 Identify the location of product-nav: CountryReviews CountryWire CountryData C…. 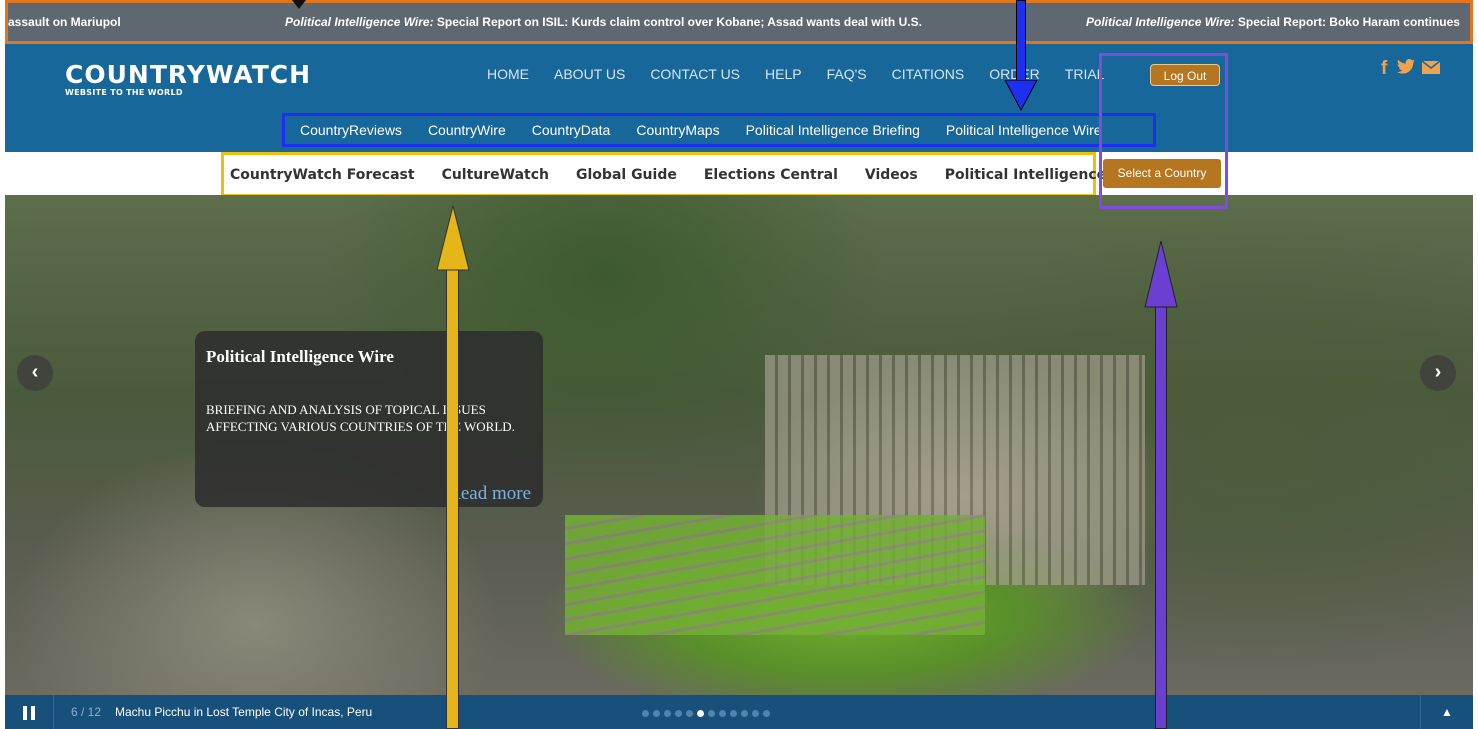
(719, 130).